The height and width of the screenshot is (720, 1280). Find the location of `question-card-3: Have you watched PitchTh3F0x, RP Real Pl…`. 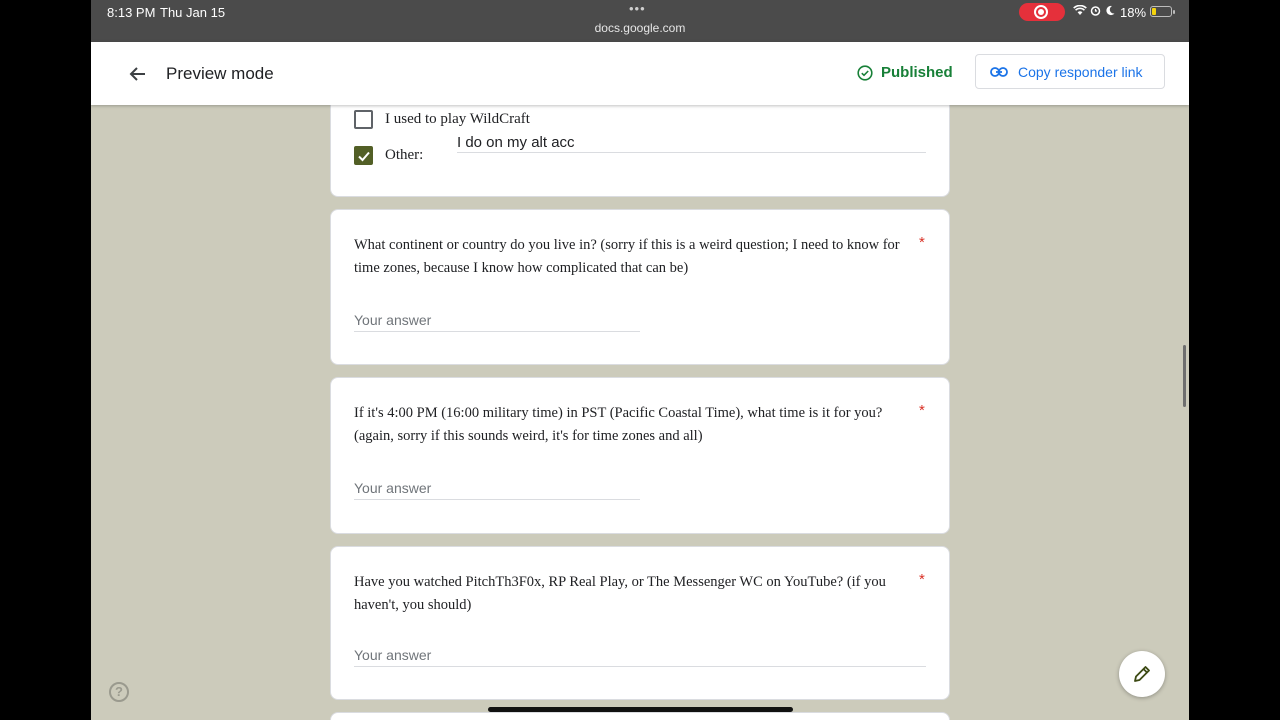

question-card-3: Have you watched PitchTh3F0x, RP Real Pl… is located at coordinates (640, 623).